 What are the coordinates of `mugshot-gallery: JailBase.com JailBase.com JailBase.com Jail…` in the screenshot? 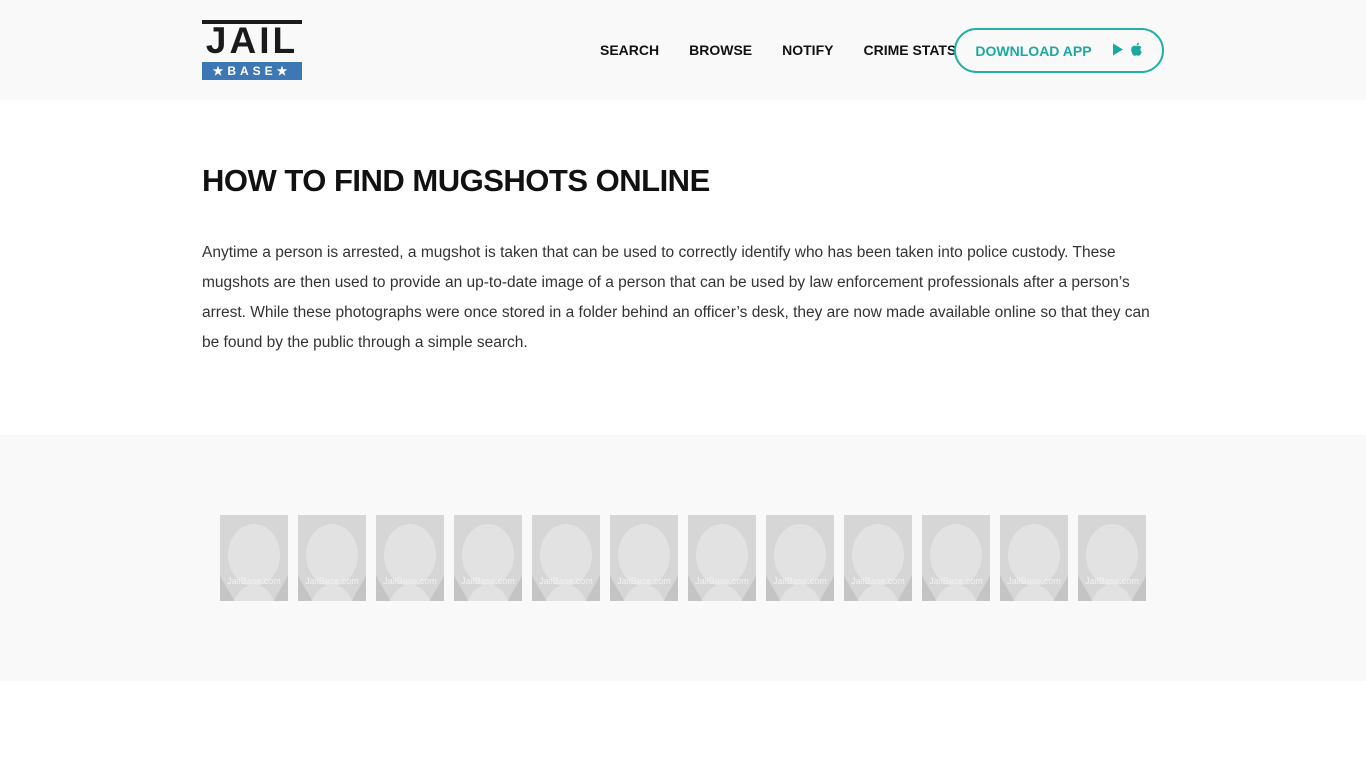 It's located at (688, 558).